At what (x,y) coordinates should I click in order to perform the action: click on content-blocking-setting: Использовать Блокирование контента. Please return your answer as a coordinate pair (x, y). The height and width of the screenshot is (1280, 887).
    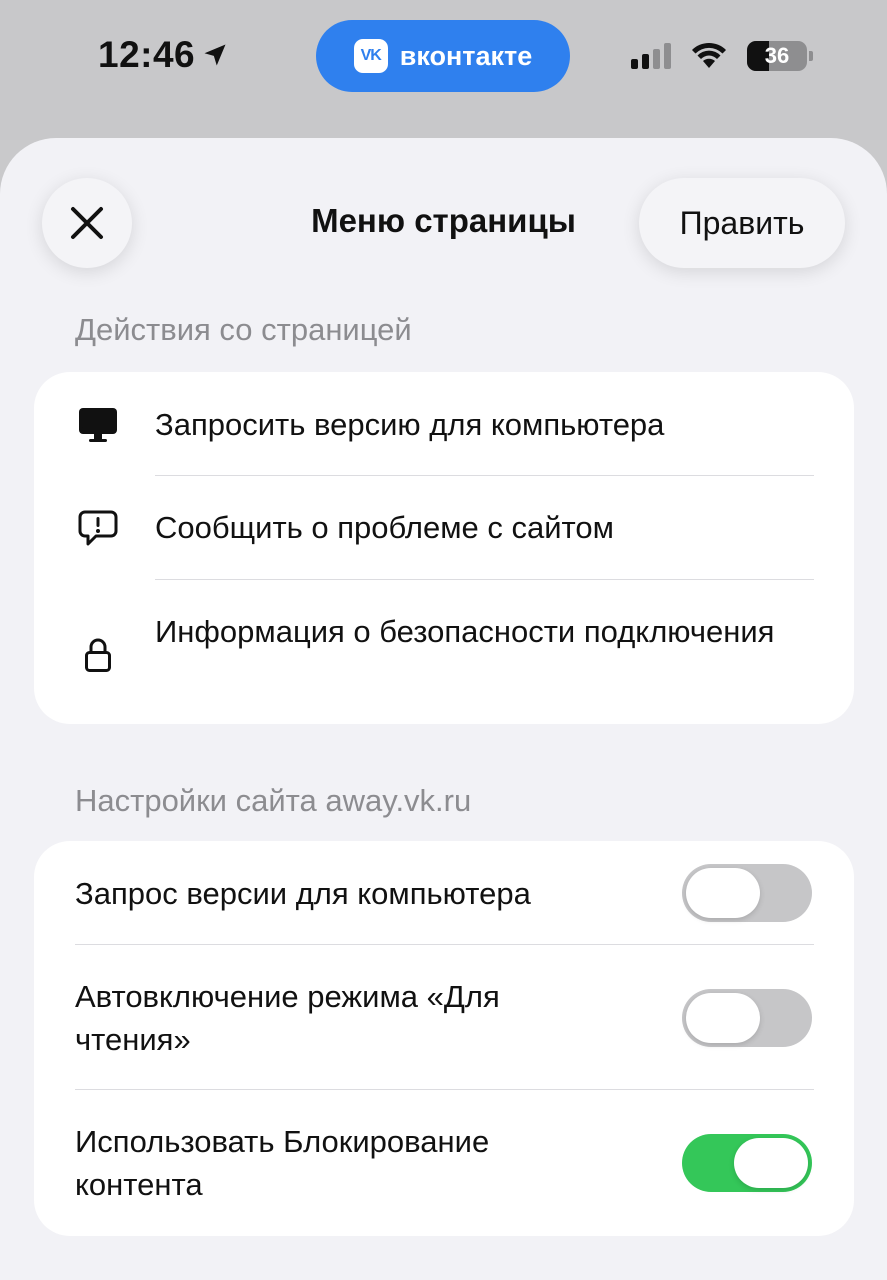
    Looking at the image, I should click on (444, 1163).